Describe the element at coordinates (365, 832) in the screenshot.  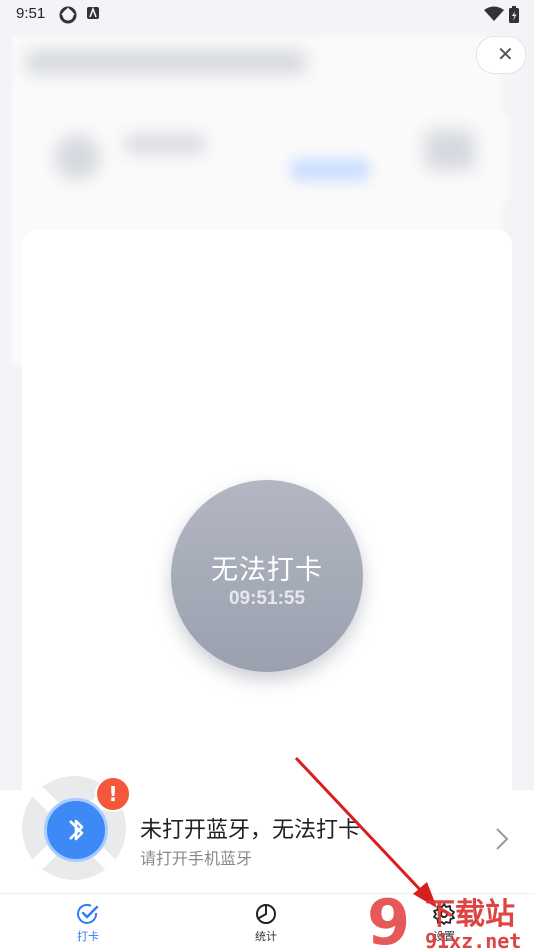
I see `annotation-arrow` at that location.